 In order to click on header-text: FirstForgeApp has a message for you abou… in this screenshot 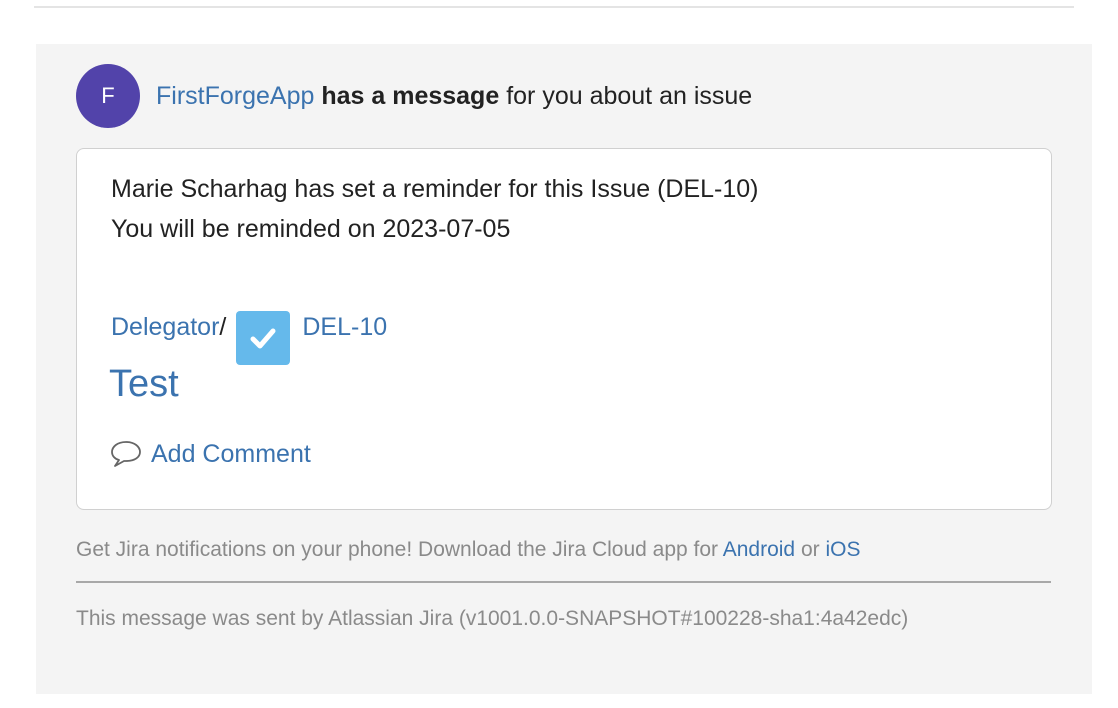, I will do `click(454, 96)`.